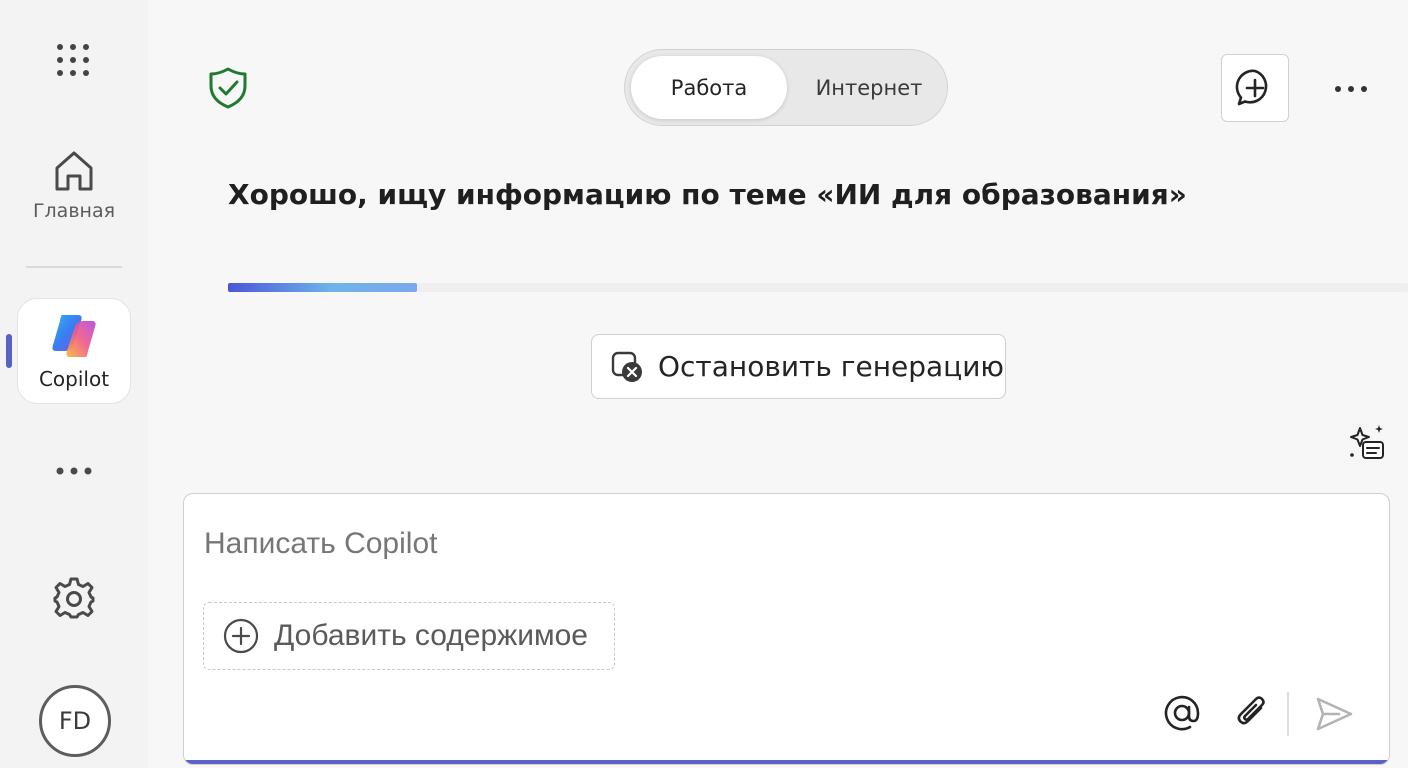  I want to click on nav-home: Главная, so click(74, 185).